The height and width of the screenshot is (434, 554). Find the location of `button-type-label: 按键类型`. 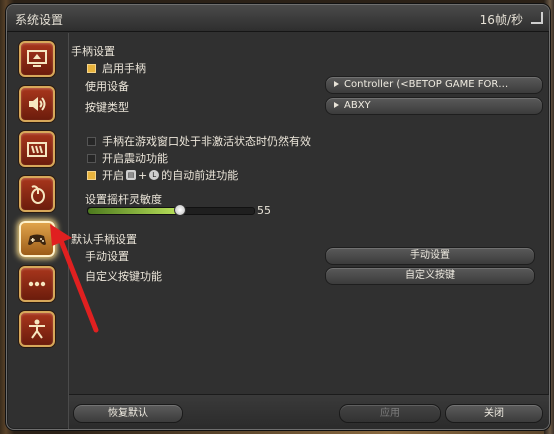

button-type-label: 按键类型 is located at coordinates (107, 107).